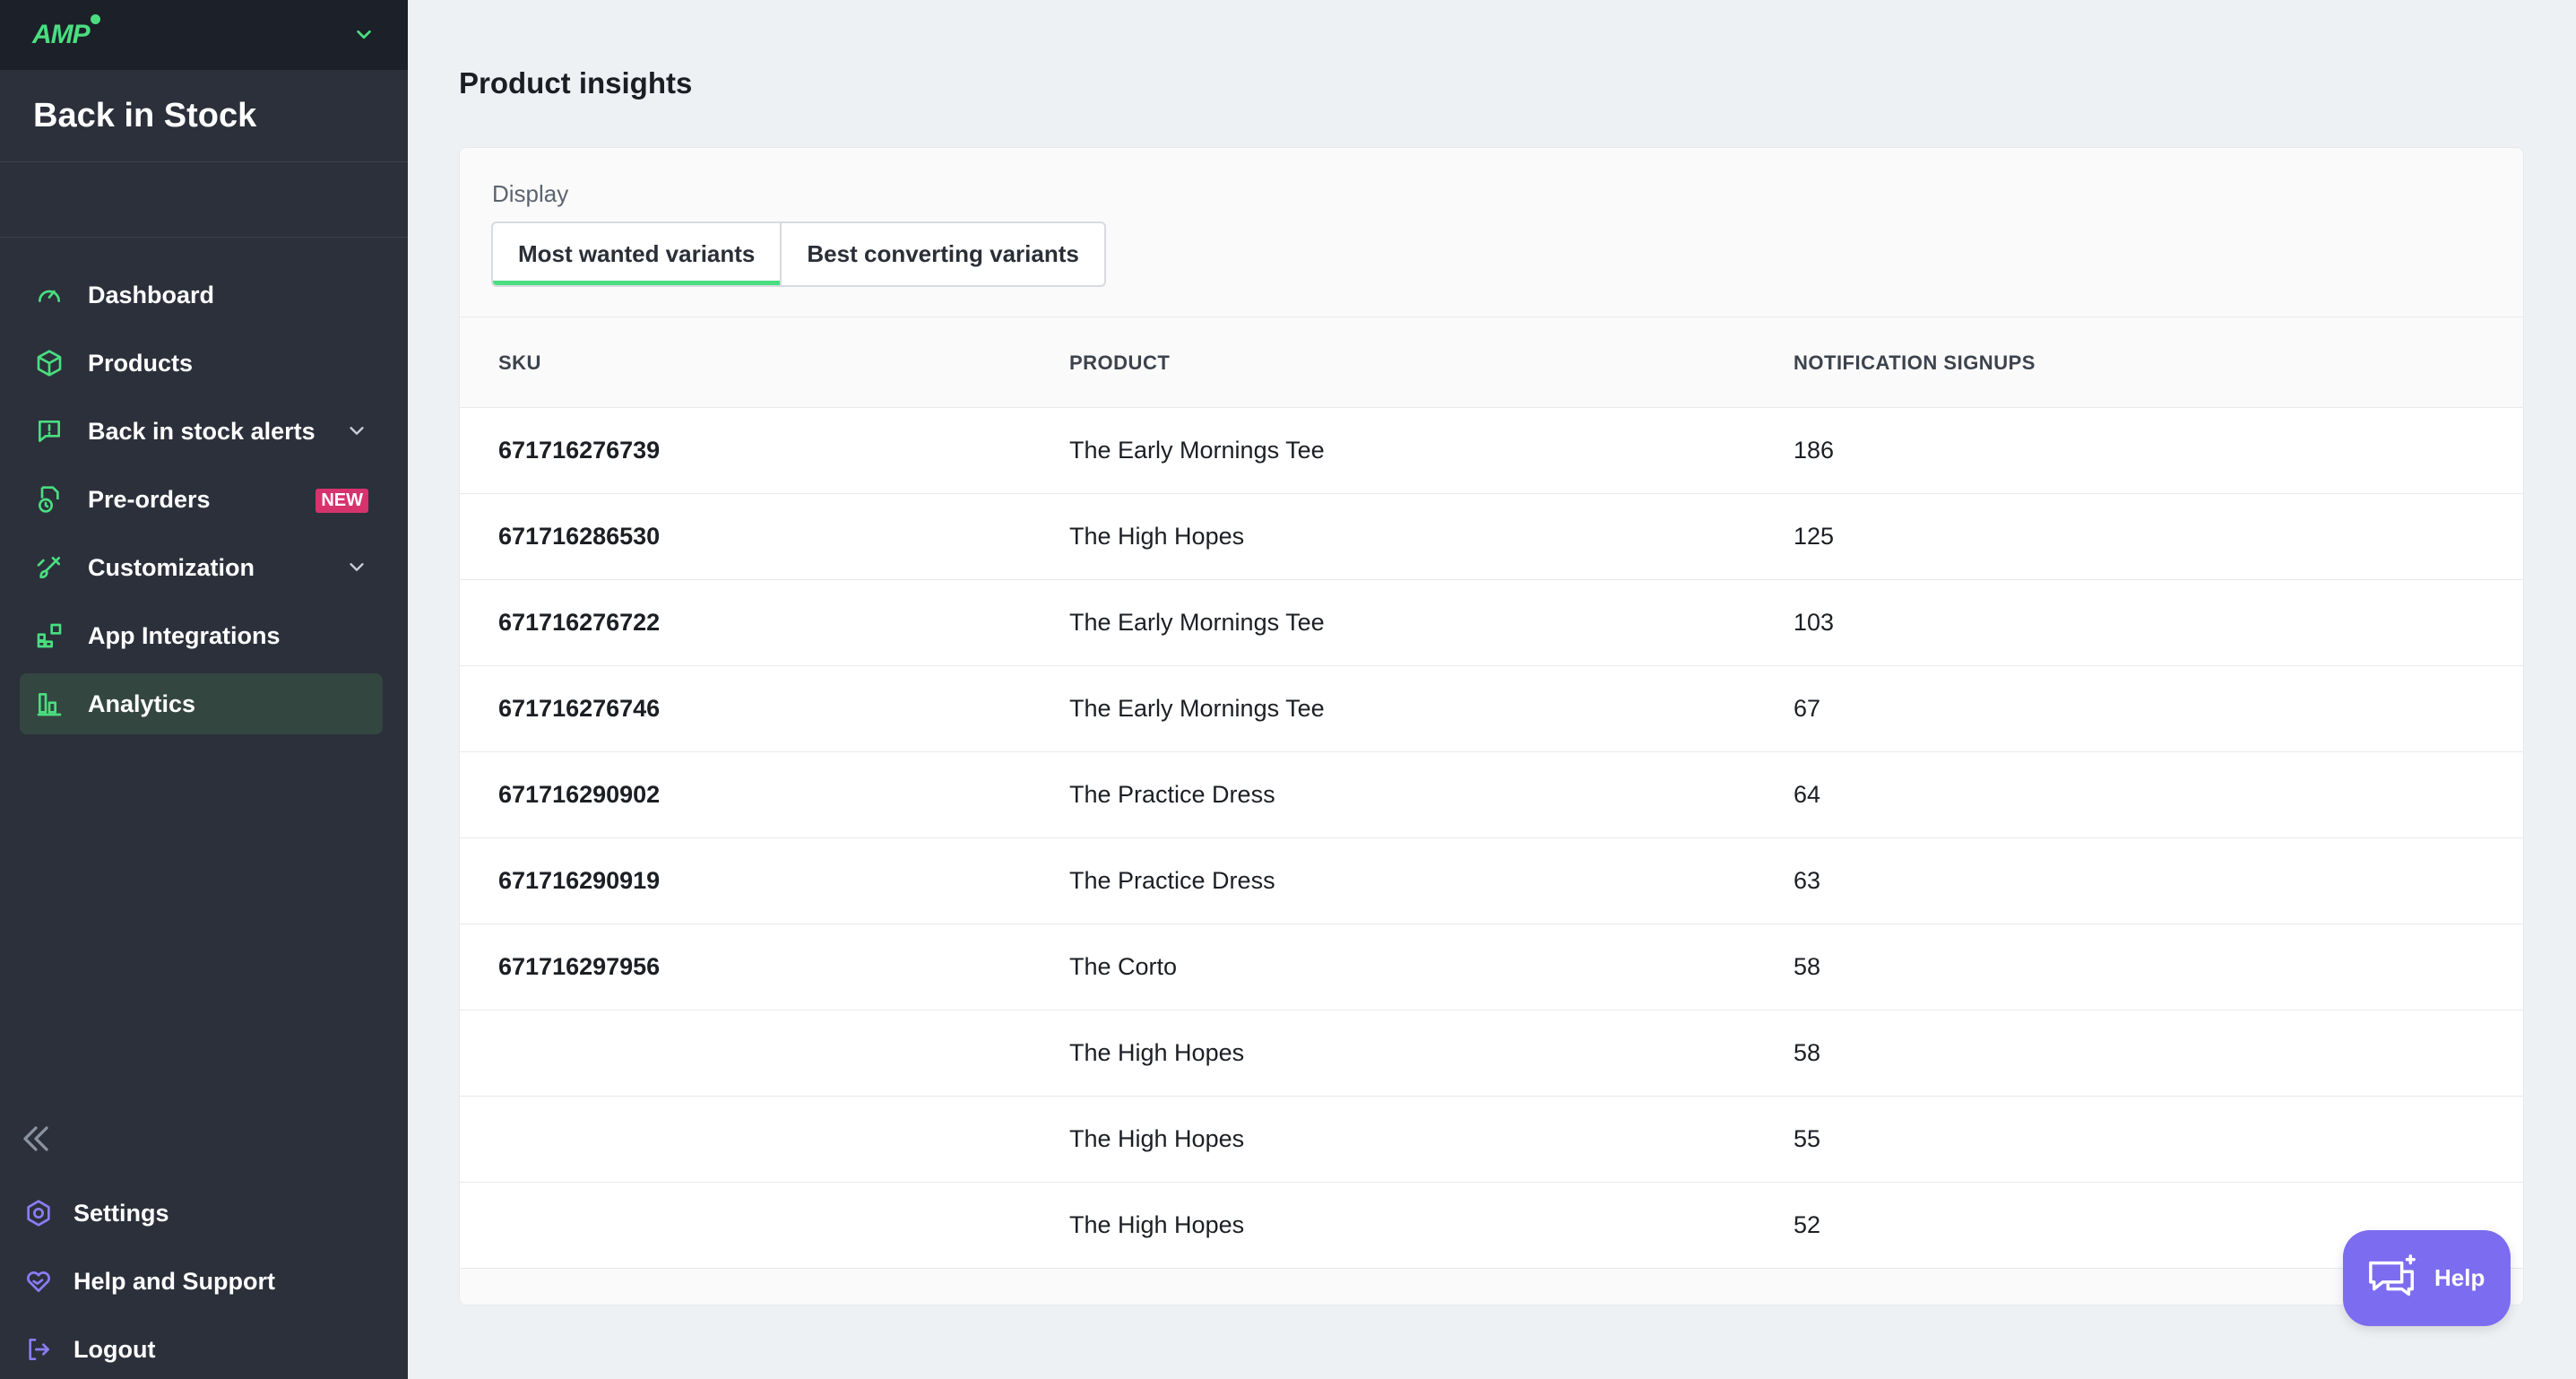  I want to click on sidebar-item-customization: Customization, so click(201, 568).